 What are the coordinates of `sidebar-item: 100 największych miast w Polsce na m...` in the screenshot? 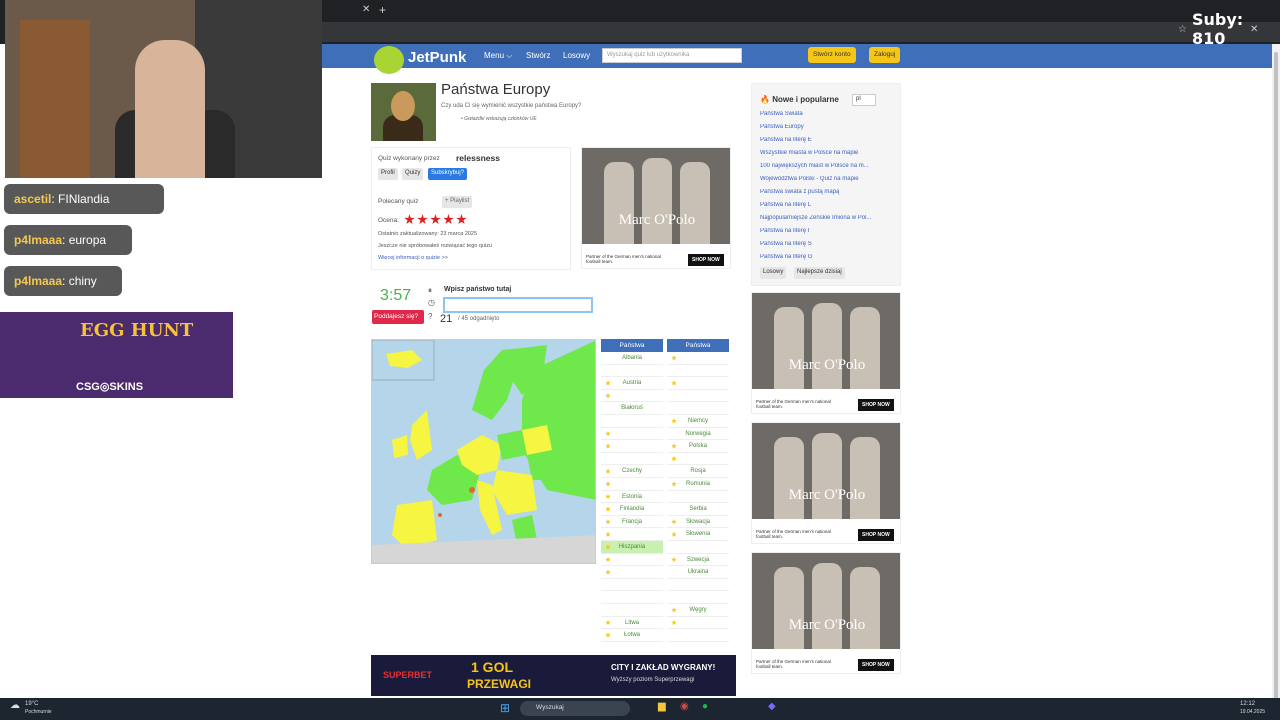 It's located at (827, 166).